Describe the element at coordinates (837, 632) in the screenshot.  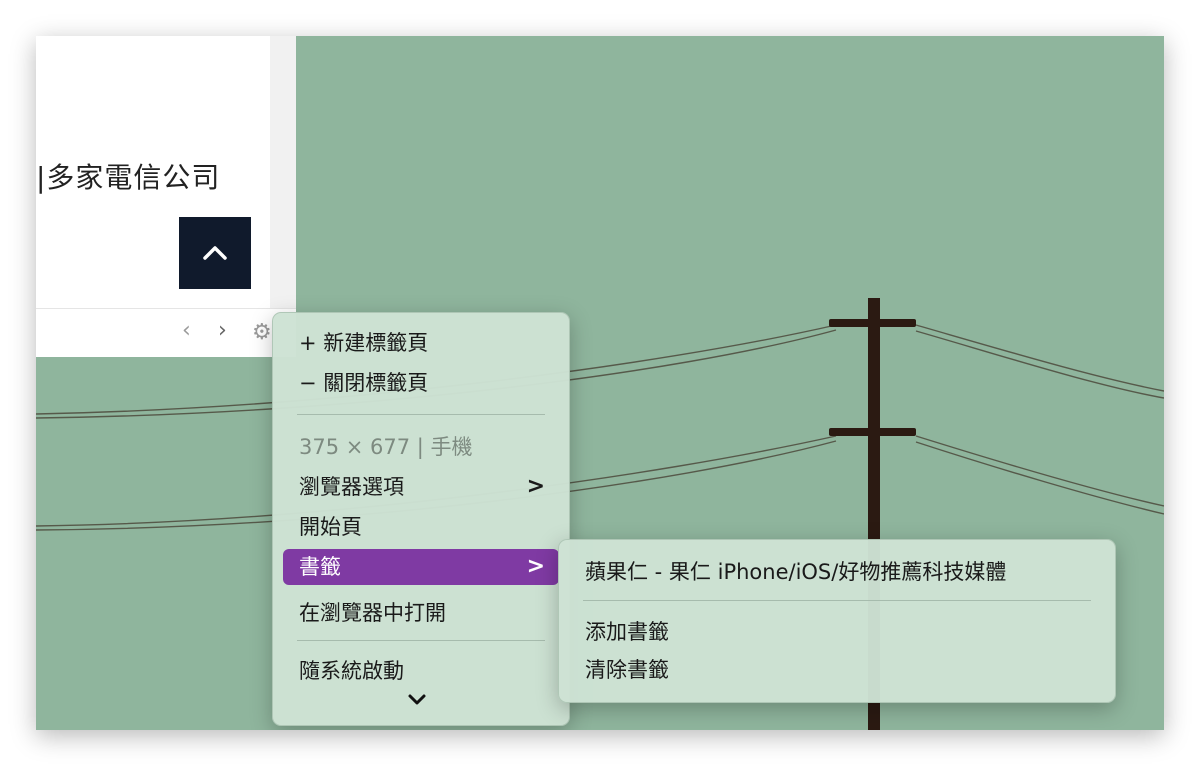
I see `menu-item-add-bookmark: 添加書籤` at that location.